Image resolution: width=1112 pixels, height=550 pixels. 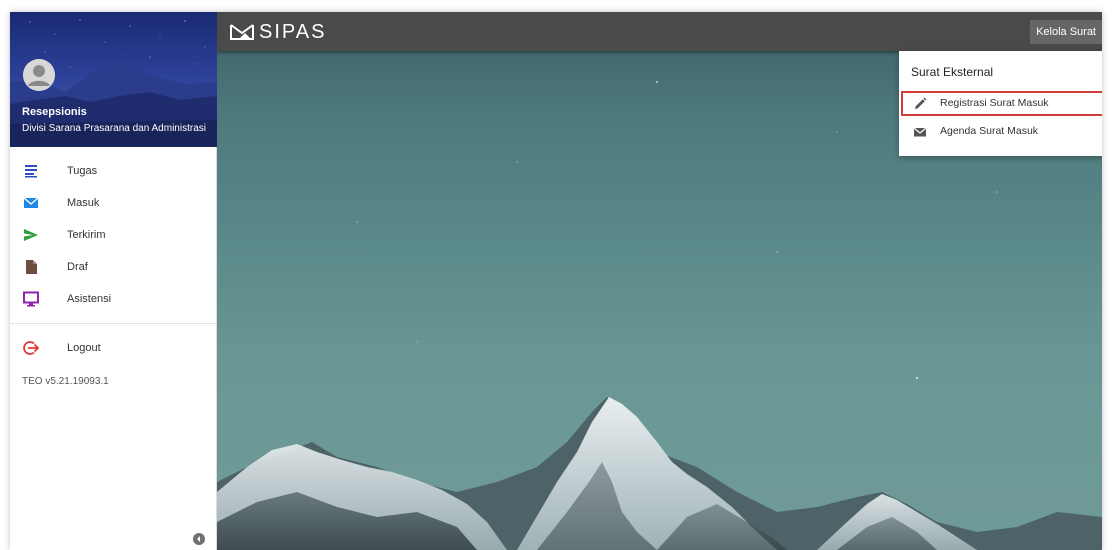 I want to click on sidebar-item-masuk: Masuk, so click(x=113, y=203).